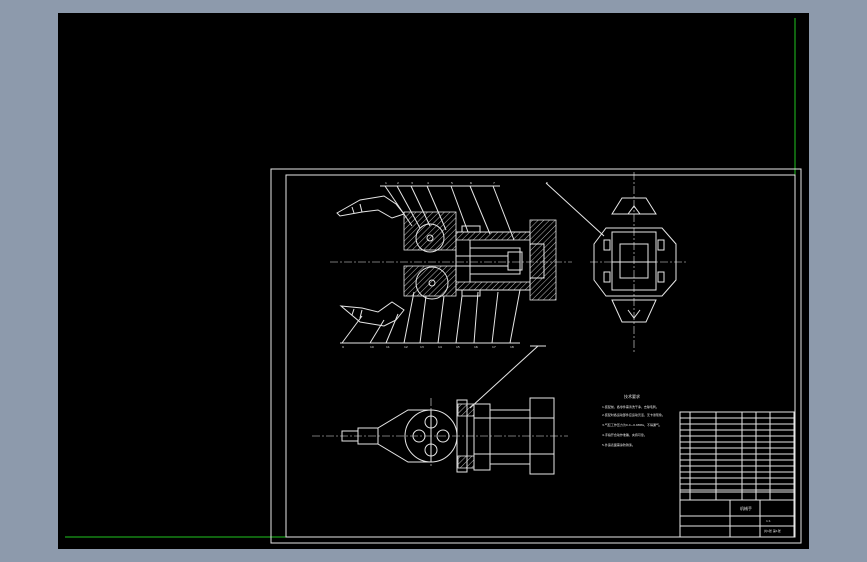 This screenshot has width=867, height=562. What do you see at coordinates (476, 347) in the screenshot?
I see `part-label-bottom: 16` at bounding box center [476, 347].